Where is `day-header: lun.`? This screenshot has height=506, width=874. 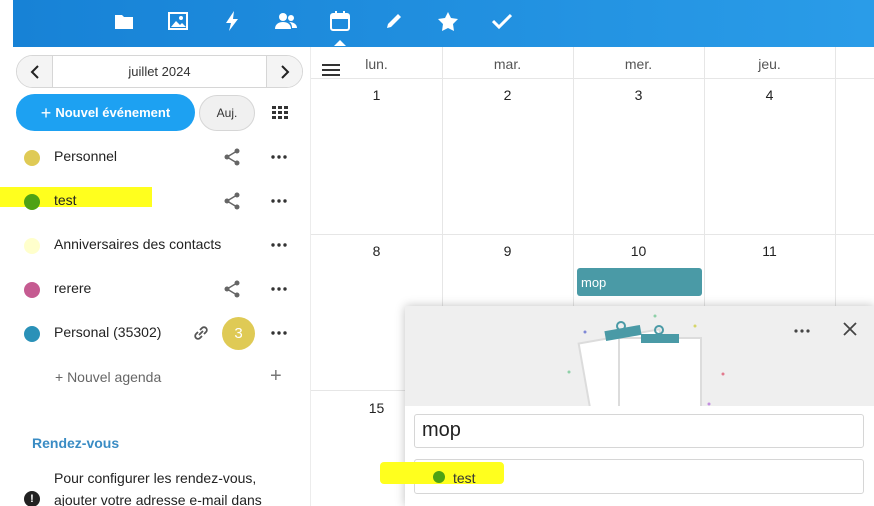 day-header: lun. is located at coordinates (376, 64).